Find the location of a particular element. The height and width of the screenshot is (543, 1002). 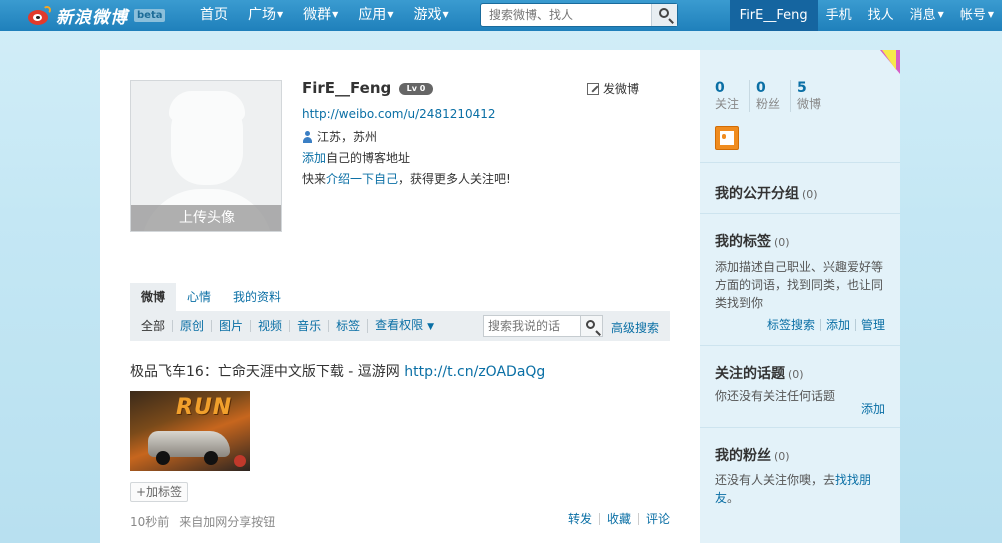

nav-groups: 微群▼ is located at coordinates (320, 15).